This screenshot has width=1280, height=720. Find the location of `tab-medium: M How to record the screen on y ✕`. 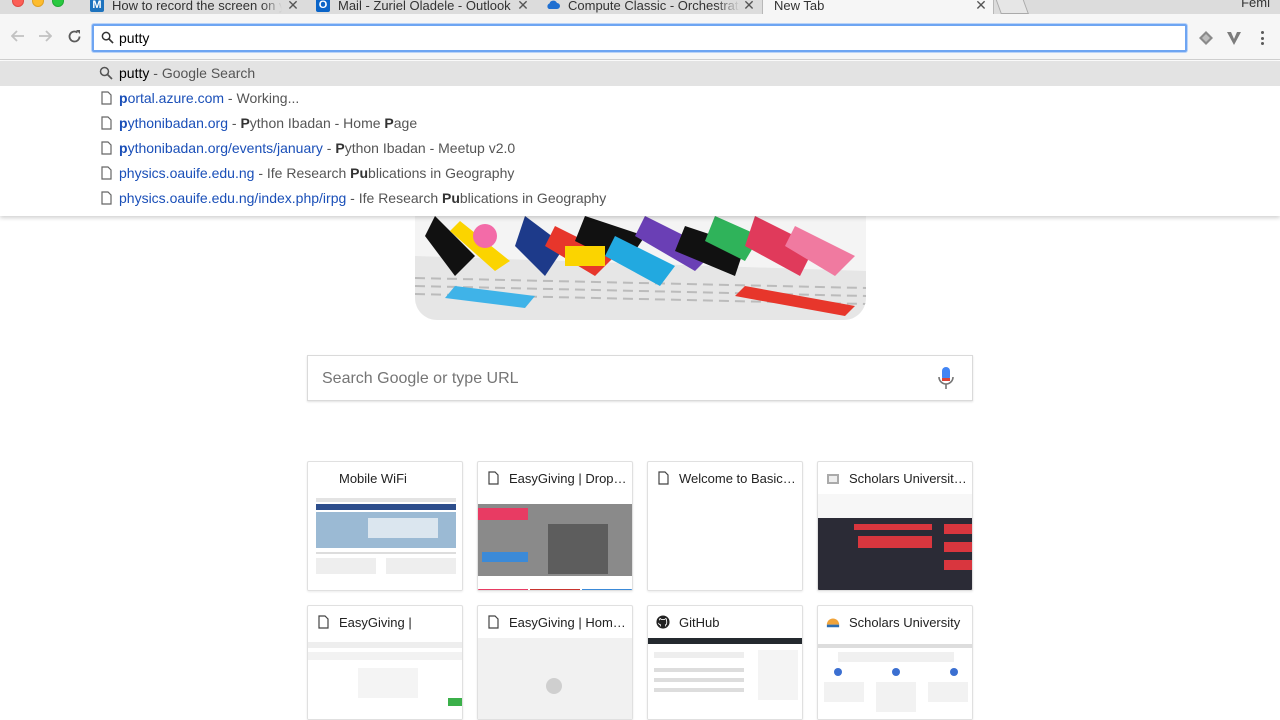

tab-medium: M How to record the screen on y ✕ is located at coordinates (195, 7).